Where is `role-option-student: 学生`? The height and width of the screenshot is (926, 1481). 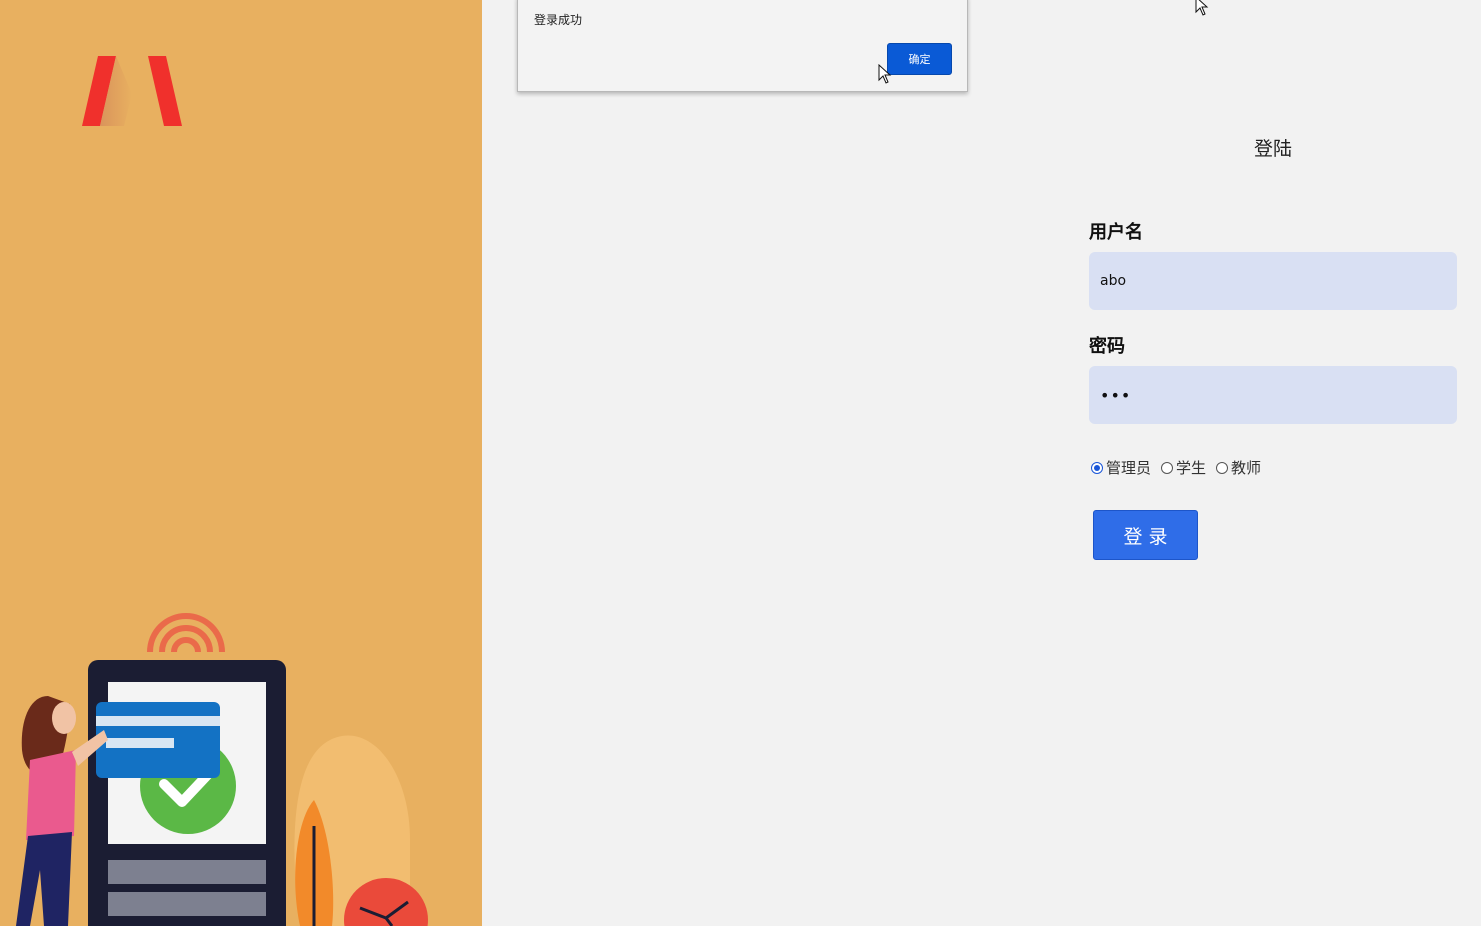 role-option-student: 学生 is located at coordinates (1182, 467).